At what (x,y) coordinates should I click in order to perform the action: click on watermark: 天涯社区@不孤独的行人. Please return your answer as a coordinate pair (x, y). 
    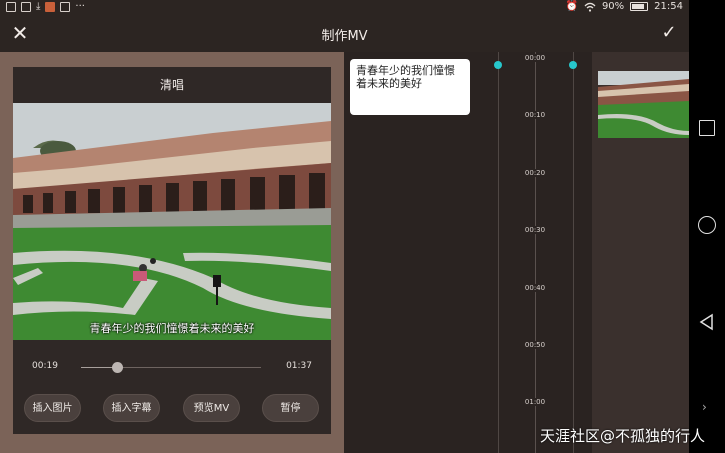
    Looking at the image, I should click on (623, 436).